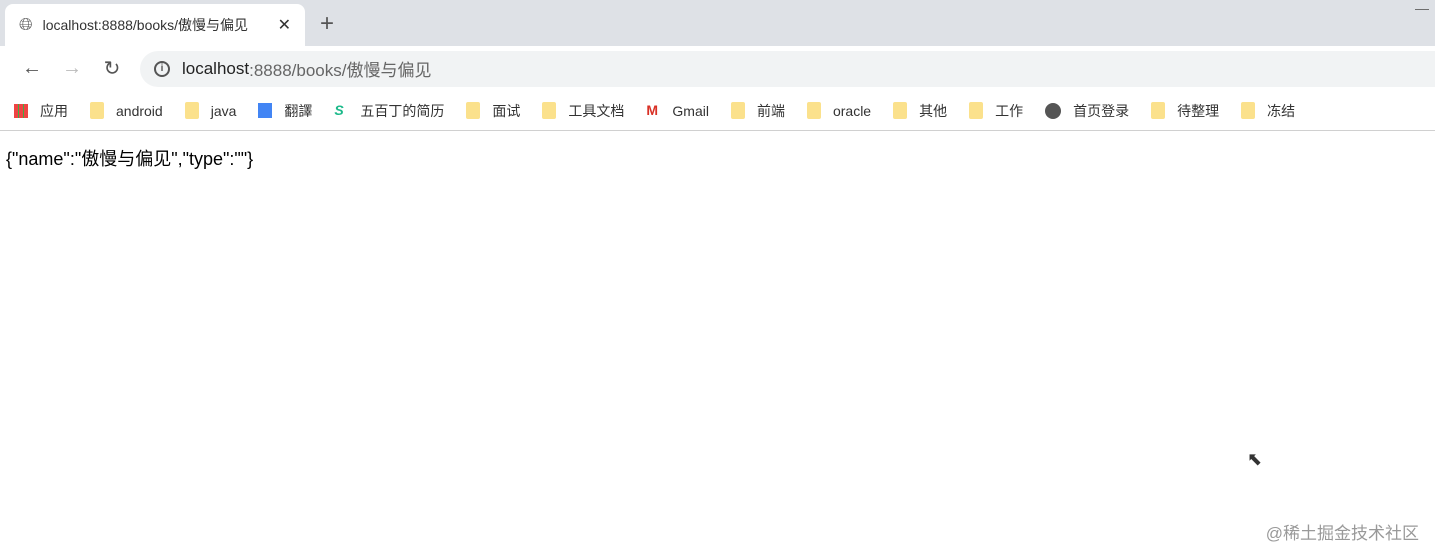  I want to click on bookmark-folder: oracle, so click(839, 110).